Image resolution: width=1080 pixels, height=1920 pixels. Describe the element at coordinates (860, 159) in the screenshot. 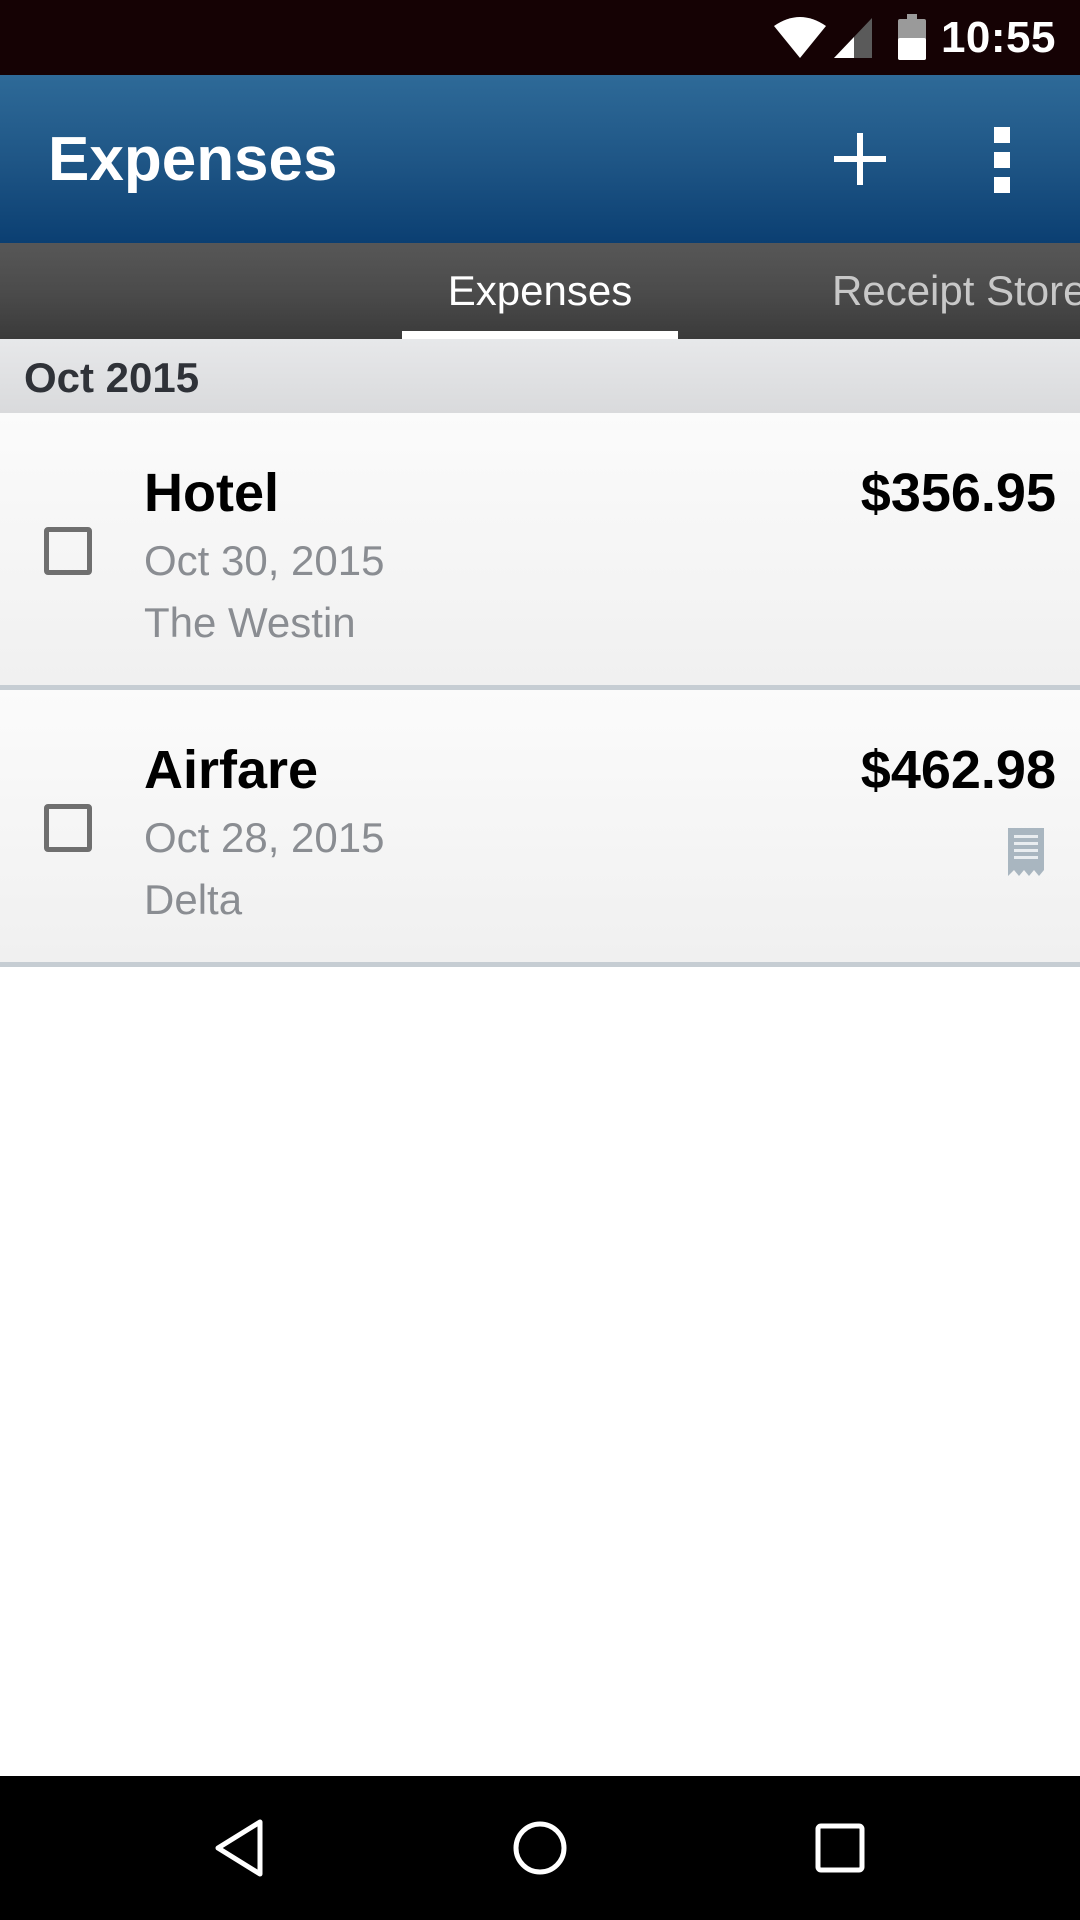

I see `add-icon` at that location.